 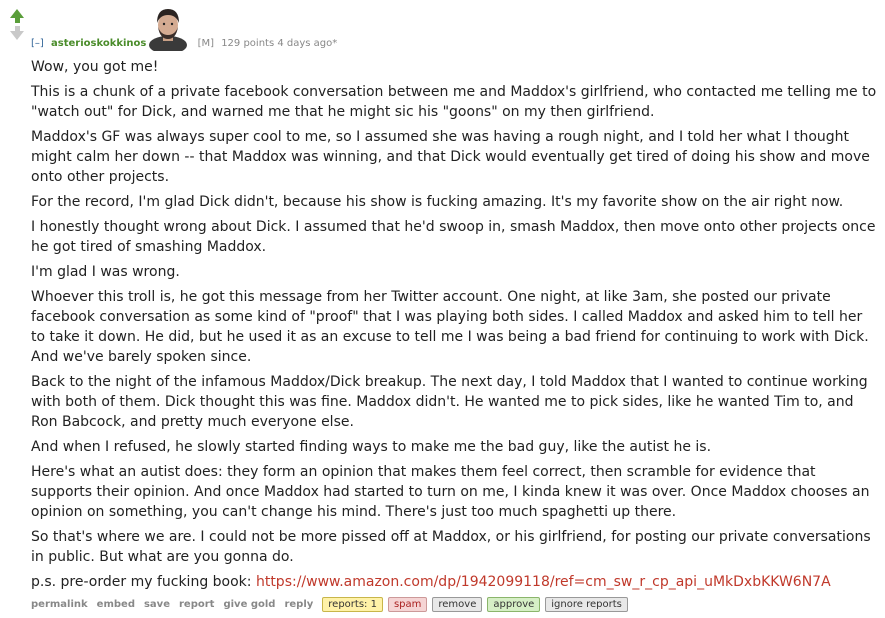 I want to click on score-and-time: 129 points 4 days ago*, so click(x=279, y=43).